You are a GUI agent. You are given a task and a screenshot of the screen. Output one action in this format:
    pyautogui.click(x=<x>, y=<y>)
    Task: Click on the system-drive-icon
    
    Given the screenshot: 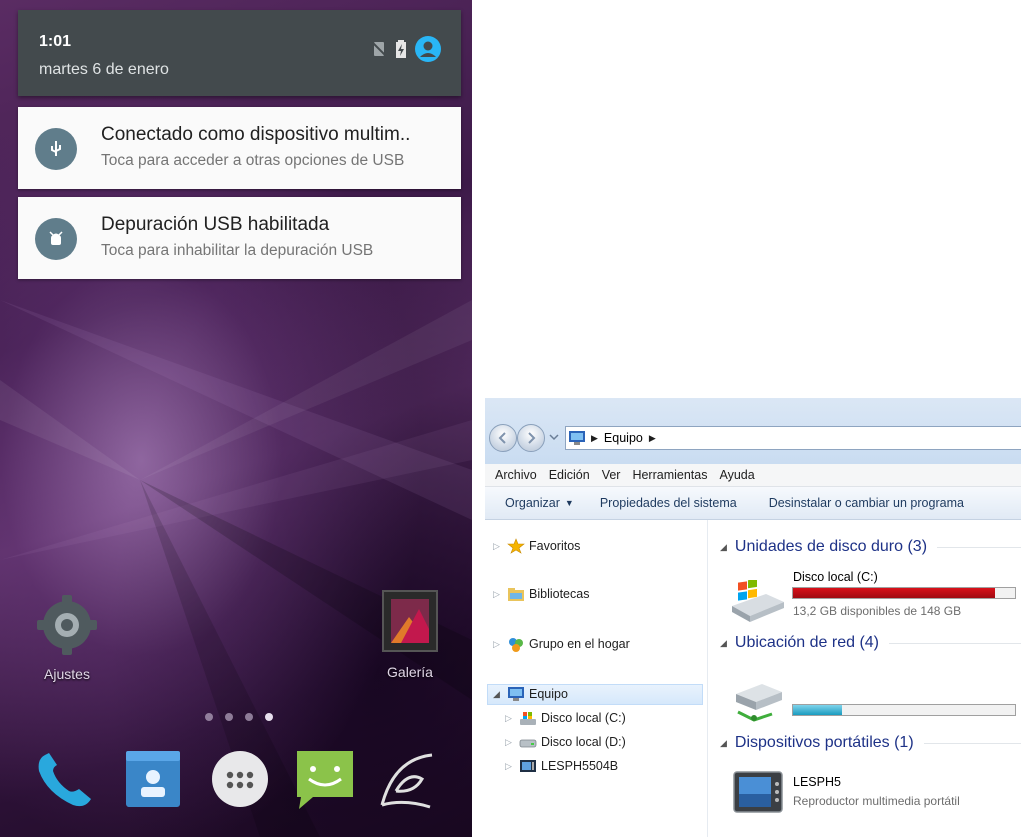 What is the action you would take?
    pyautogui.click(x=758, y=601)
    